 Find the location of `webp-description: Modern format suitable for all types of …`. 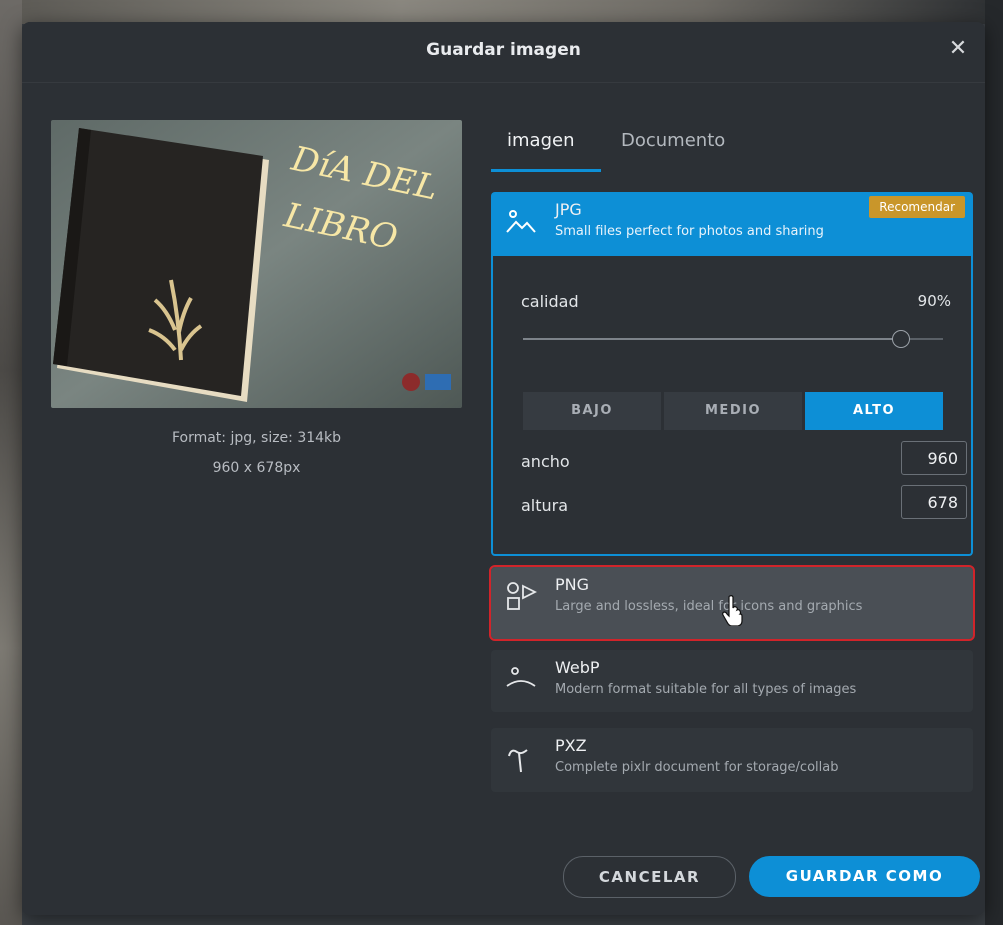

webp-description: Modern format suitable for all types of … is located at coordinates (706, 689).